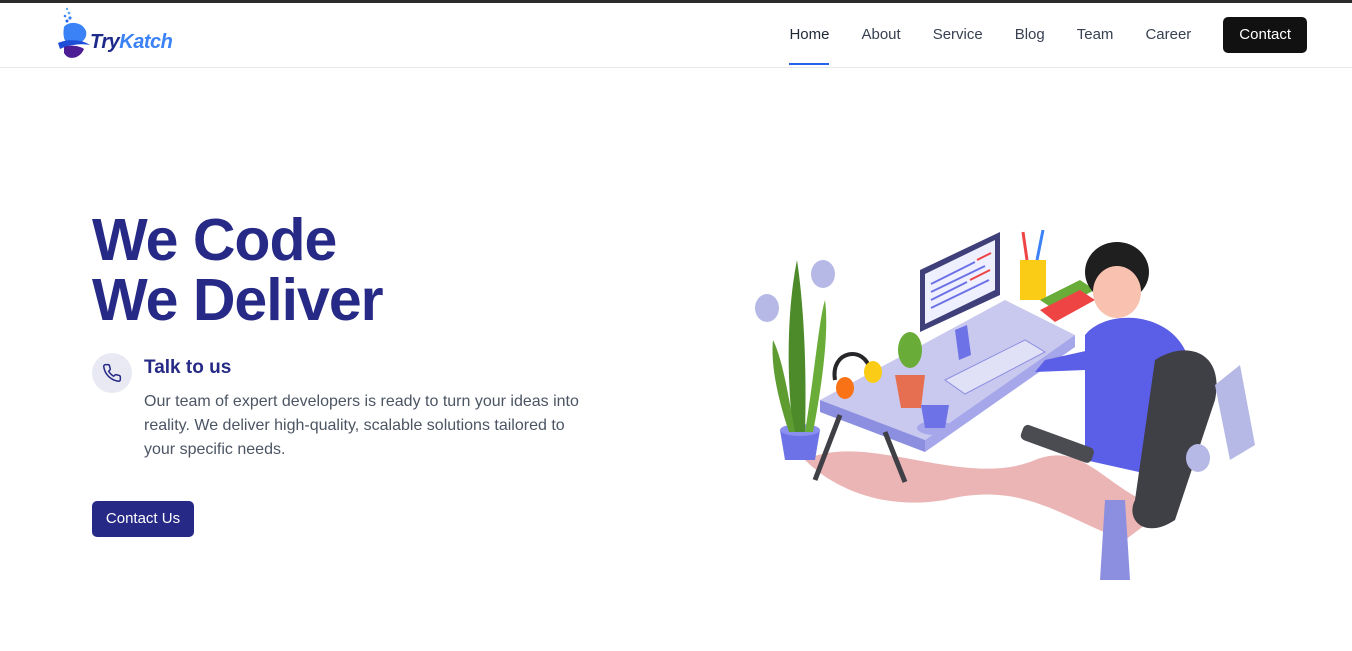  I want to click on person-face, so click(1117, 292).